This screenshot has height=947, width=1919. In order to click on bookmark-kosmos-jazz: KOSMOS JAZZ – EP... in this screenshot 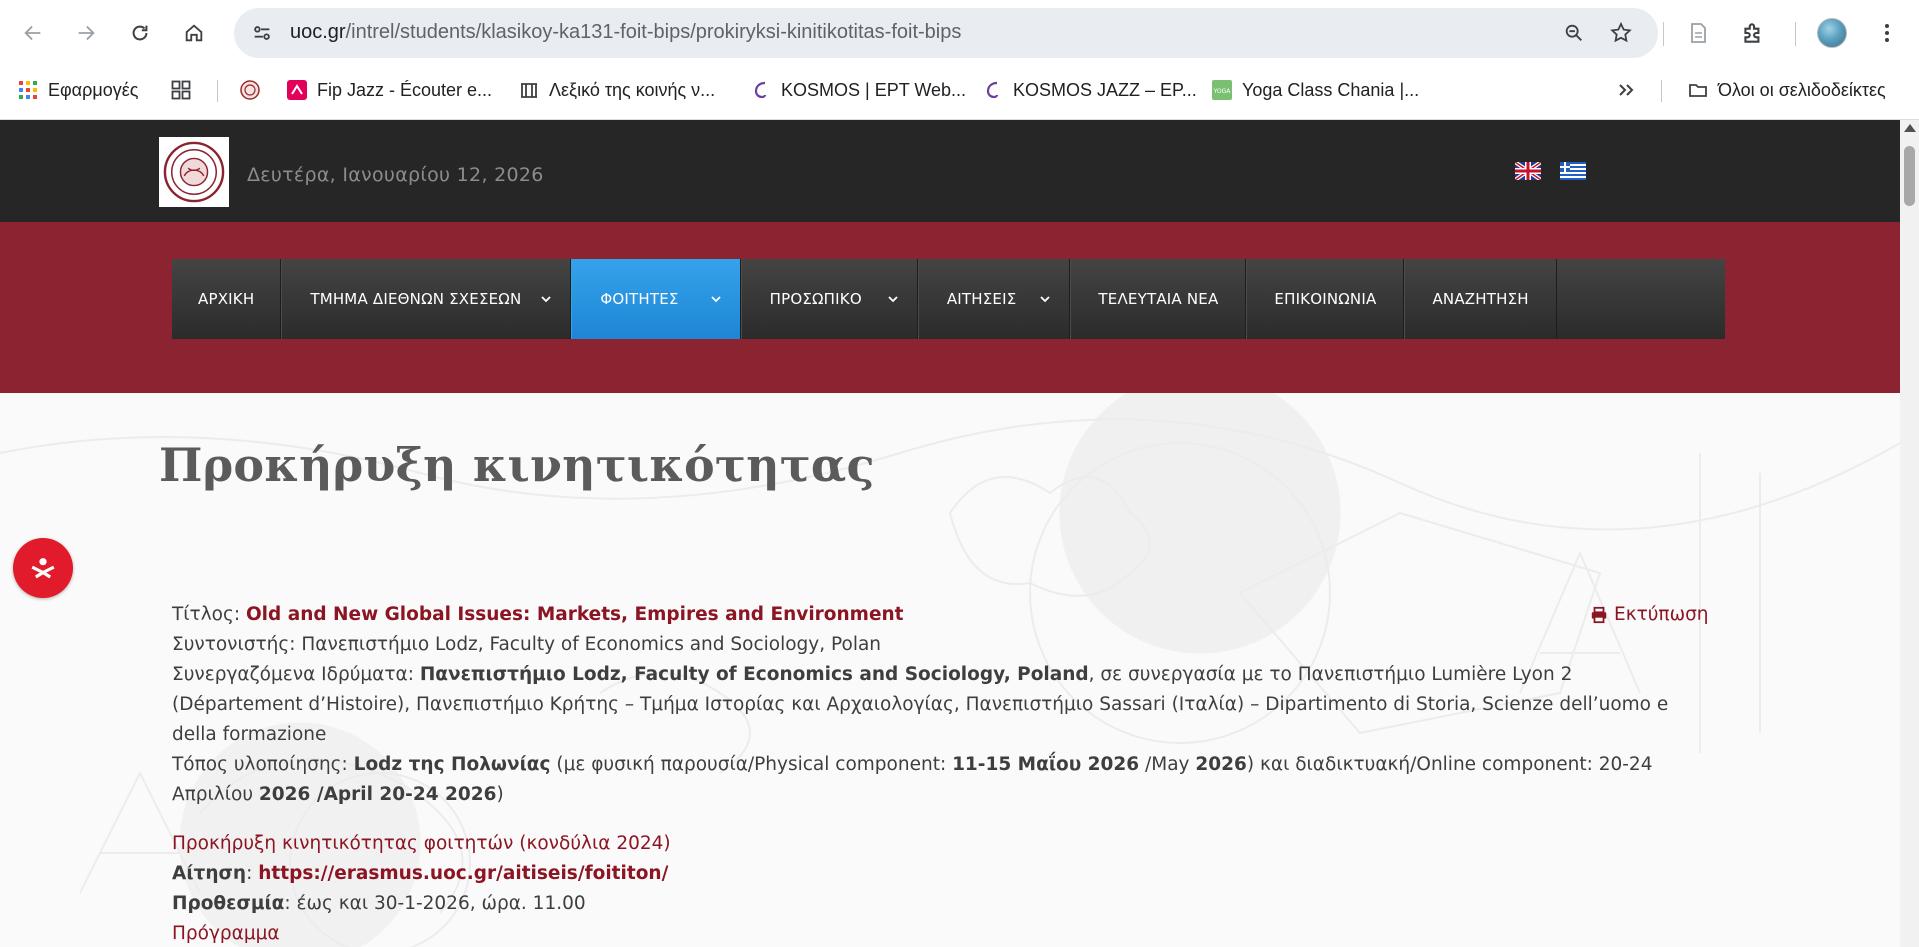, I will do `click(1090, 90)`.